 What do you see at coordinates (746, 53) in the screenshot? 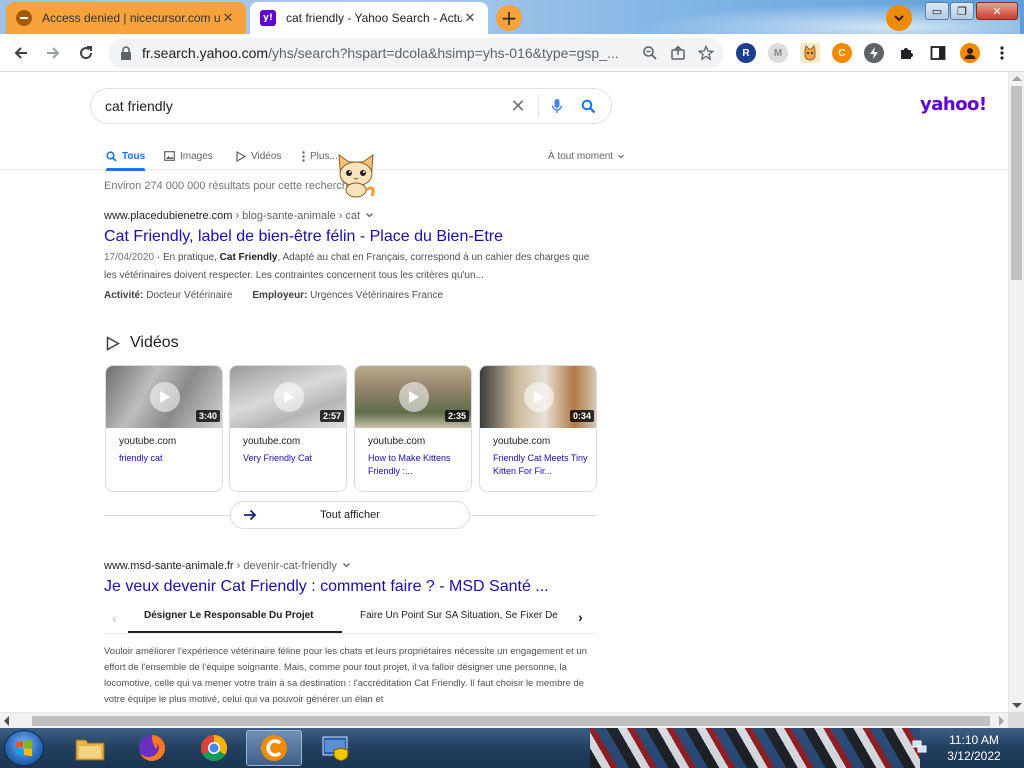
I see `extension-r-icon: R` at bounding box center [746, 53].